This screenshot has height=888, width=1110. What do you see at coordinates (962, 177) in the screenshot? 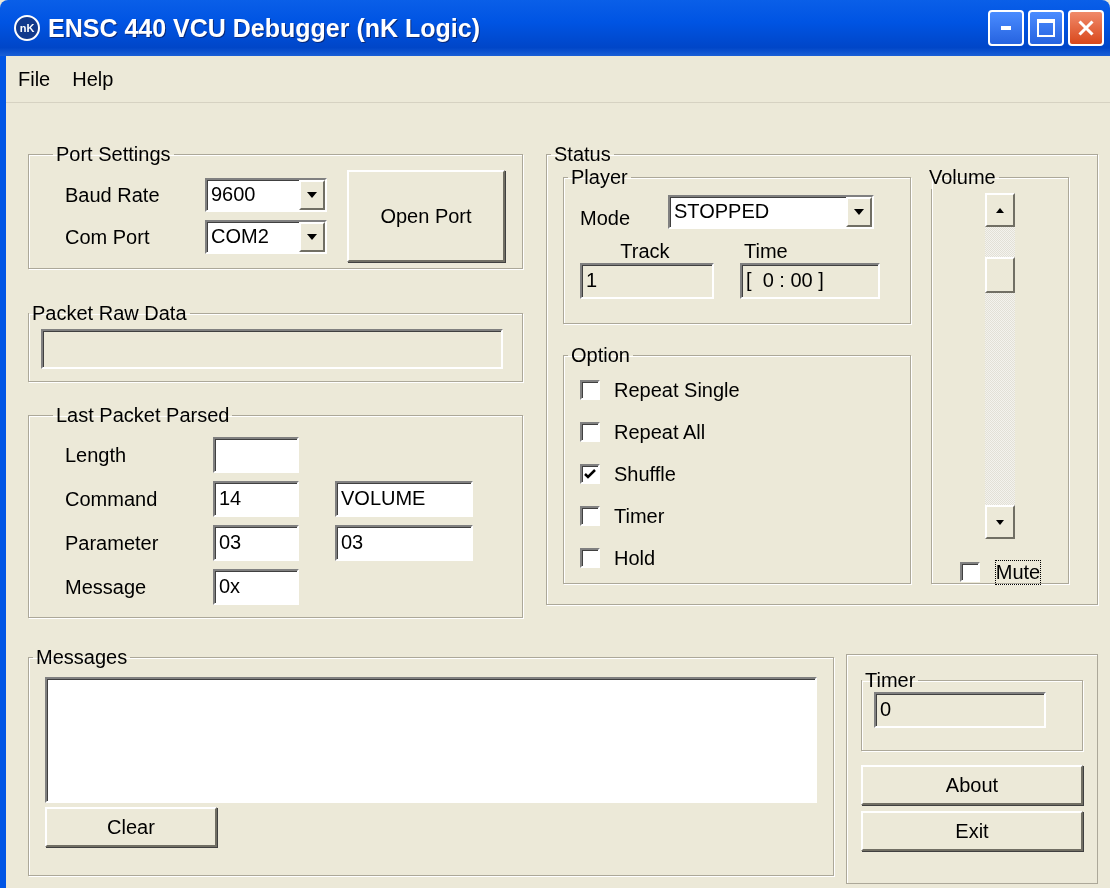
I see `group-label: Volume` at bounding box center [962, 177].